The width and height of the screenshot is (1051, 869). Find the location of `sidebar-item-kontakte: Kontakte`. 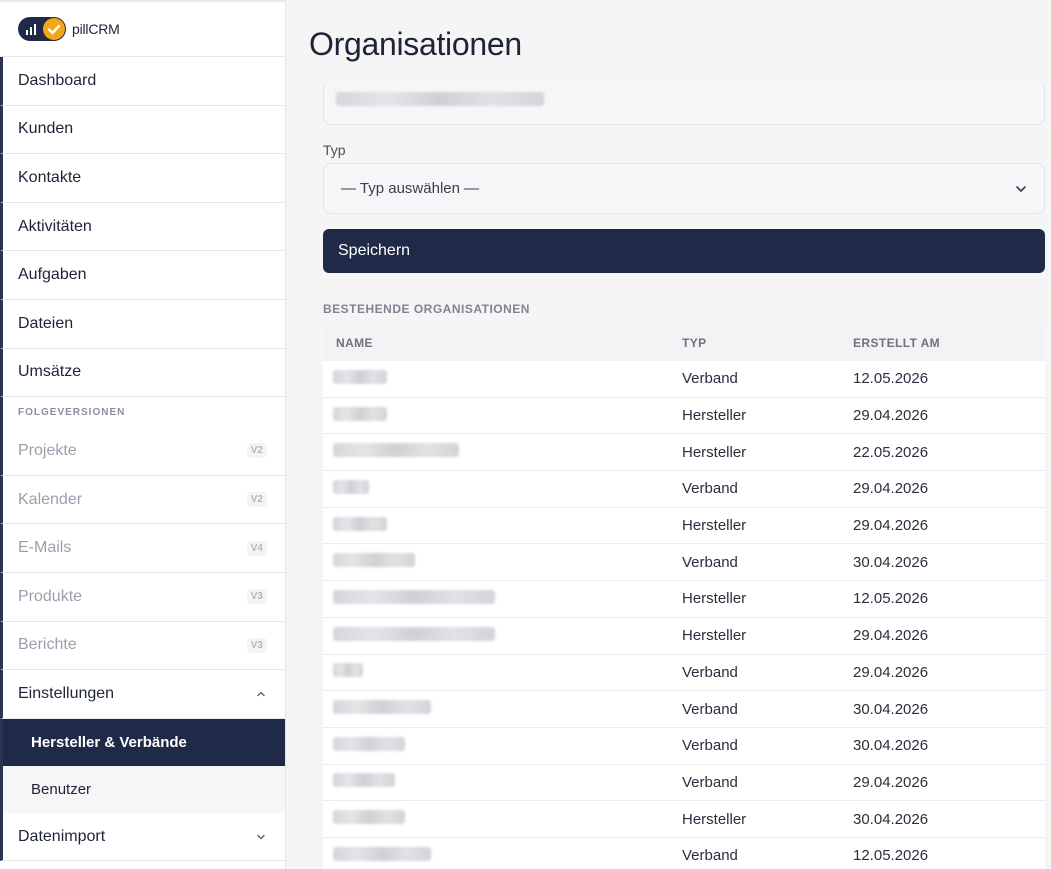

sidebar-item-kontakte: Kontakte is located at coordinates (142, 178).